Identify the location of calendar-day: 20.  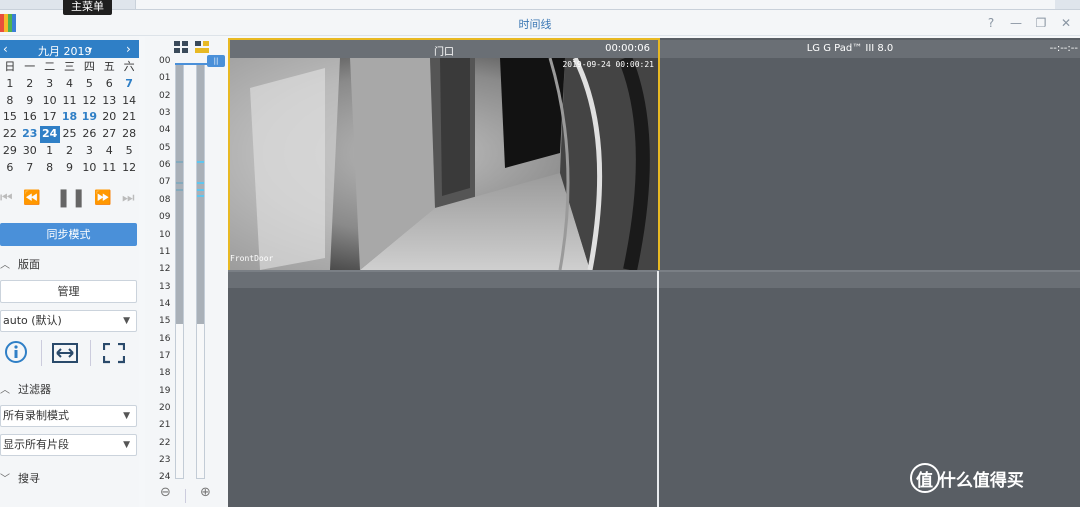
(109, 117).